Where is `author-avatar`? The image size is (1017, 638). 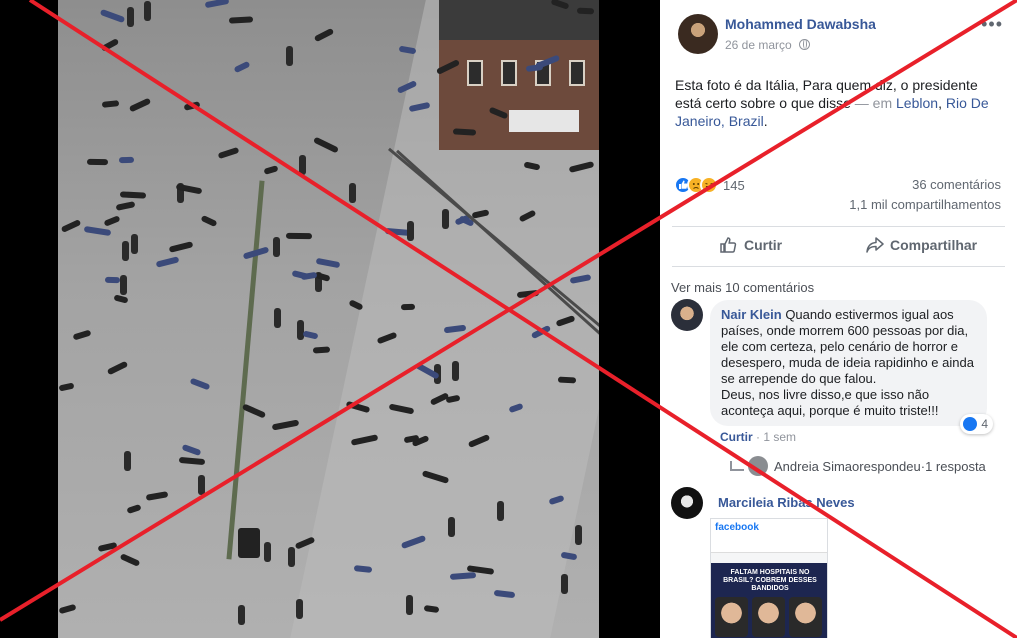
author-avatar is located at coordinates (698, 34).